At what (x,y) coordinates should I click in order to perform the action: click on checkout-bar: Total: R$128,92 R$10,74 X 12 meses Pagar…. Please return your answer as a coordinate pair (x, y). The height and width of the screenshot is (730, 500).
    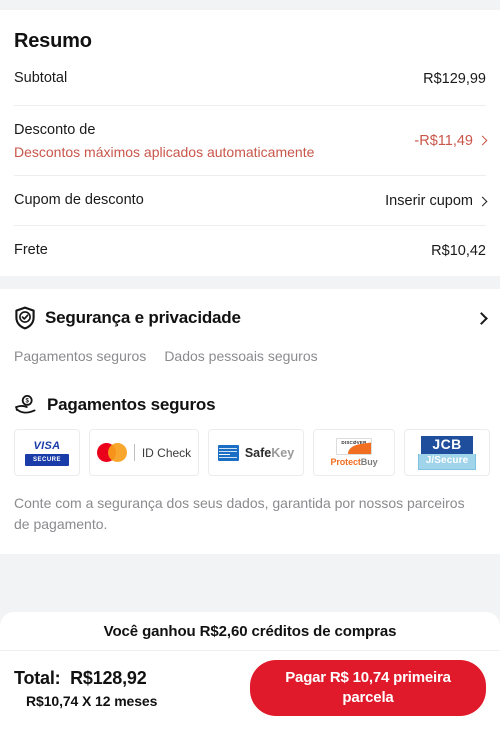
    Looking at the image, I should click on (250, 690).